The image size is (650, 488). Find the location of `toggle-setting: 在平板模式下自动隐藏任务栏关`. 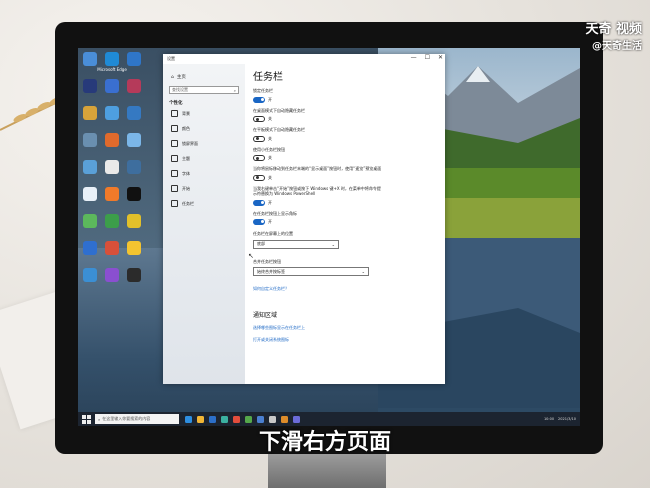

toggle-setting: 在平板模式下自动隐藏任务栏关 is located at coordinates (346, 134).